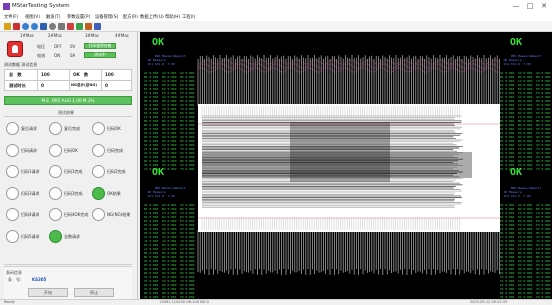  What do you see at coordinates (15, 49) in the screenshot?
I see `emergency-stop-button` at bounding box center [15, 49].